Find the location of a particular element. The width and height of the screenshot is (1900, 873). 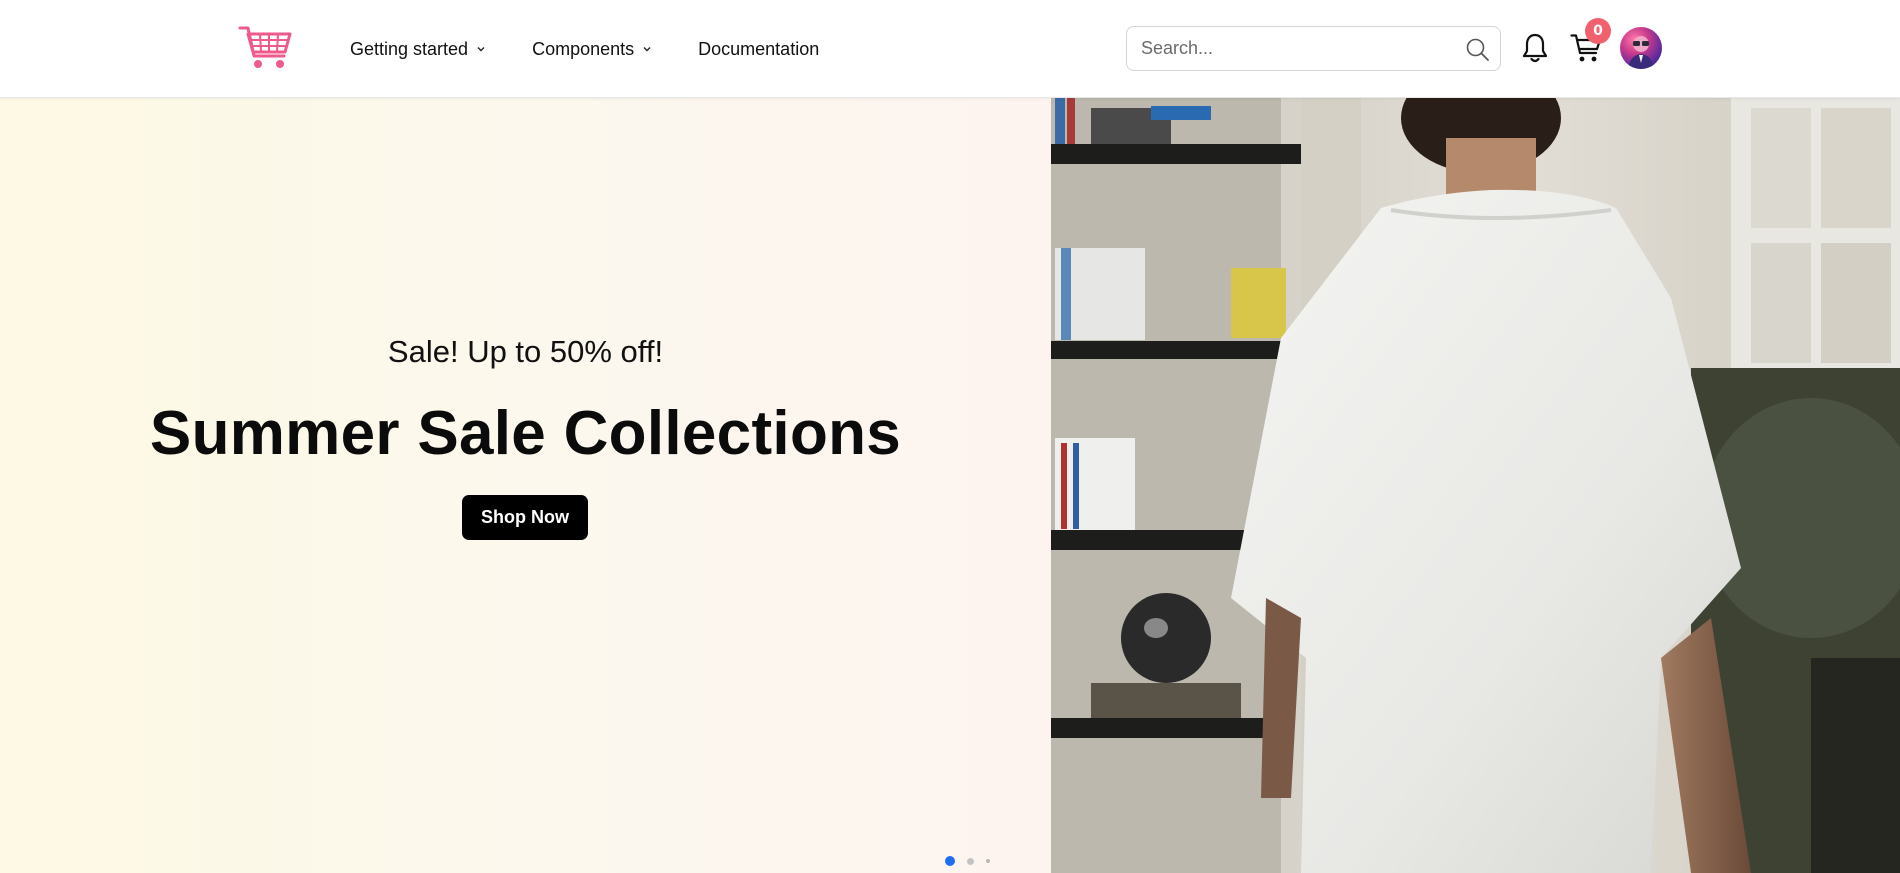

nav-documentation: Documentation is located at coordinates (758, 49).